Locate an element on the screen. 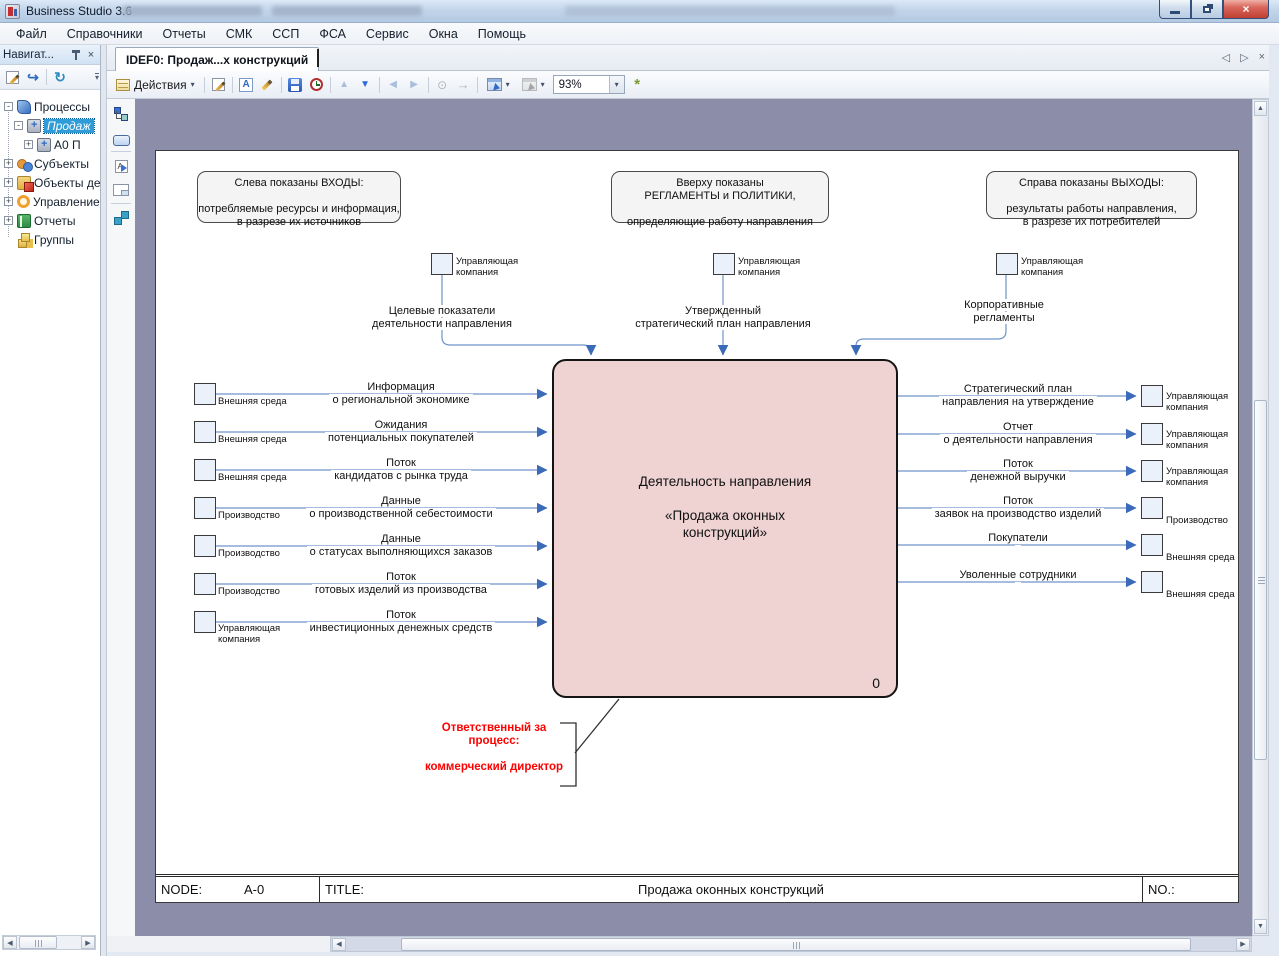 Image resolution: width=1279 pixels, height=956 pixels. menu-service: Сервис is located at coordinates (387, 34).